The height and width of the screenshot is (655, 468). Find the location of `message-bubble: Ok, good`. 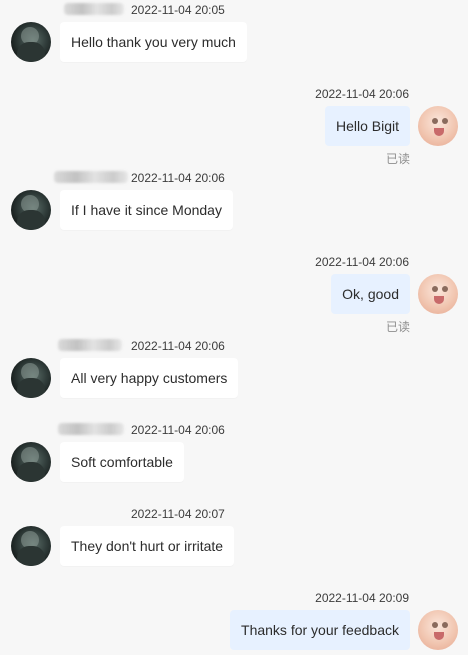

message-bubble: Ok, good is located at coordinates (370, 294).